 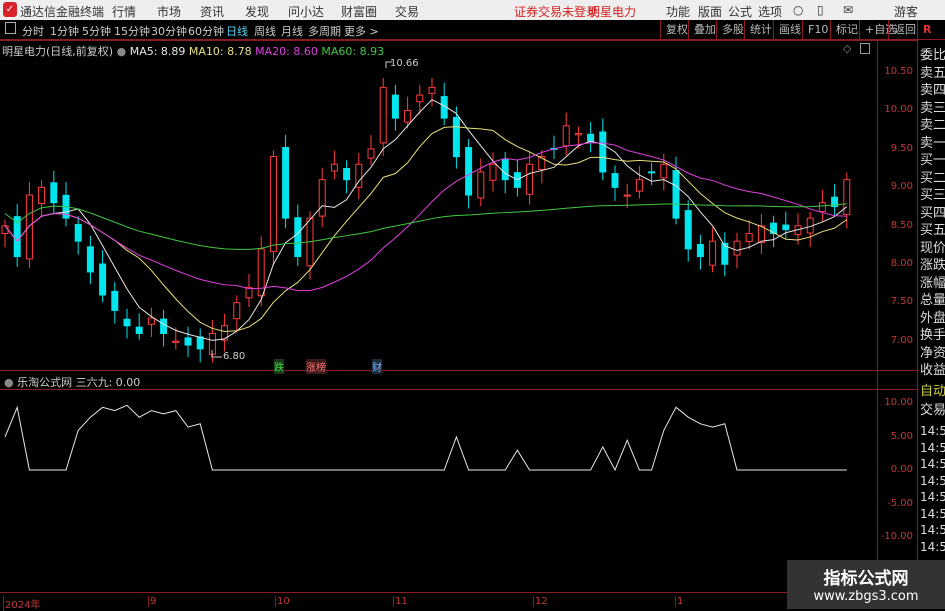 What do you see at coordinates (79, 382) in the screenshot?
I see `indicator-title: 乐淘公式网 三六九: 0.00` at bounding box center [79, 382].